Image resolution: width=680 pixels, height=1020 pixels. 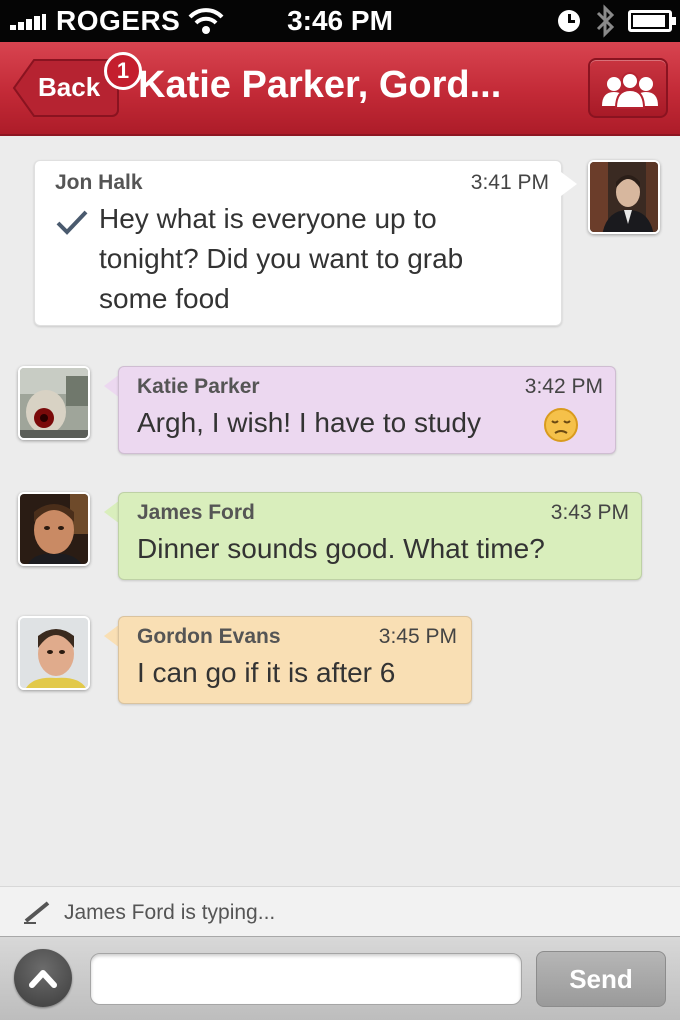 What do you see at coordinates (54, 403) in the screenshot?
I see `avatar-katie-parker` at bounding box center [54, 403].